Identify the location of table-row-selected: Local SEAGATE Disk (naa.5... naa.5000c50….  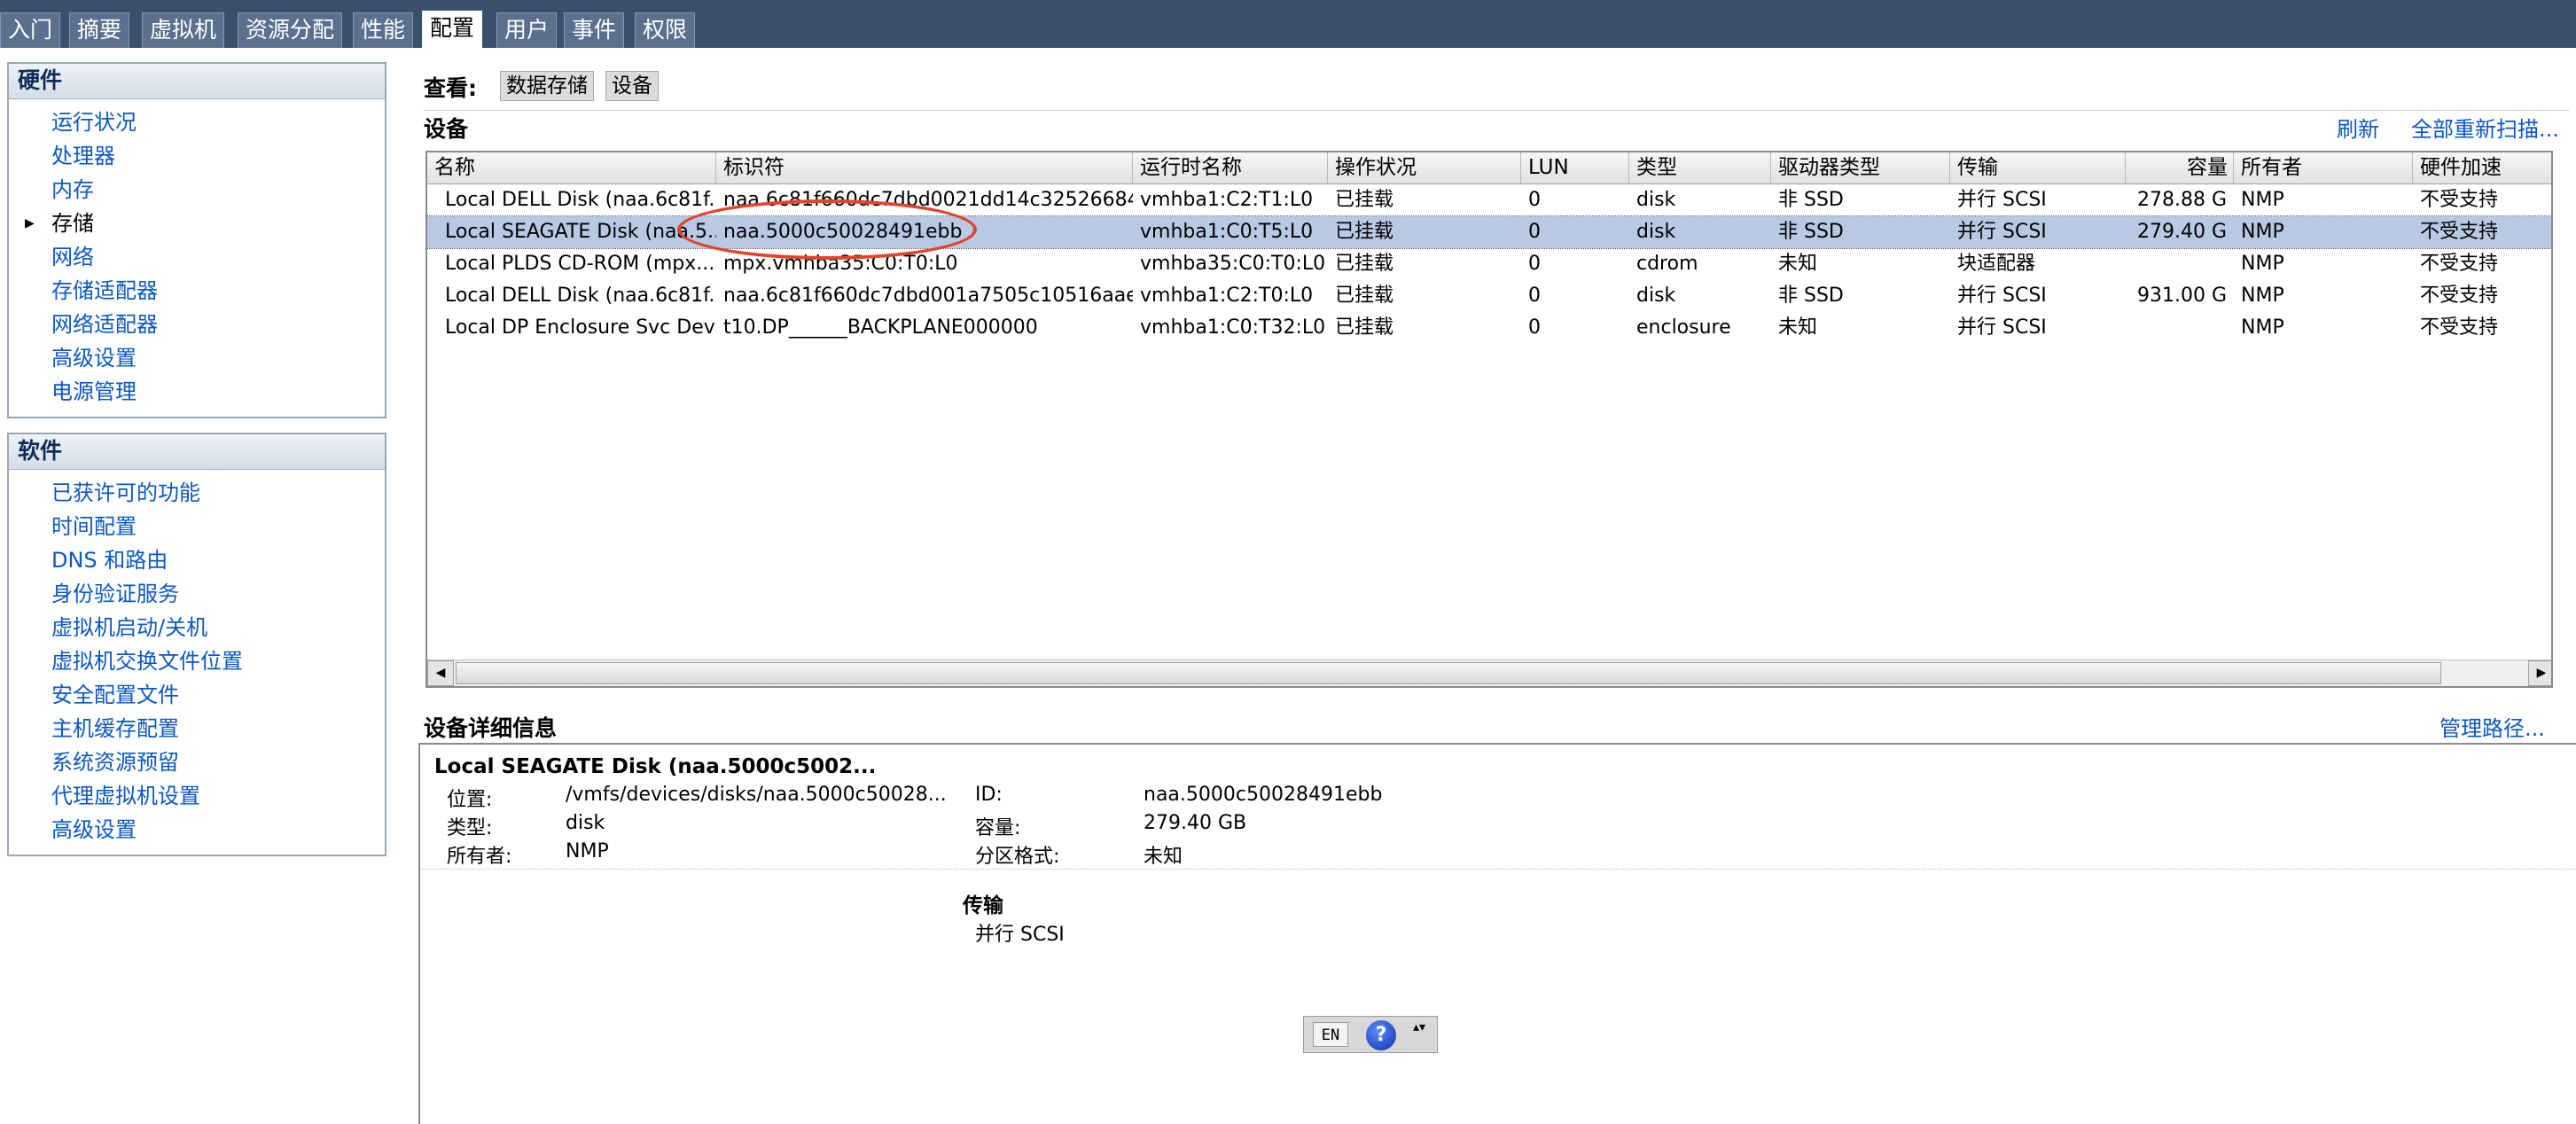
(1489, 232).